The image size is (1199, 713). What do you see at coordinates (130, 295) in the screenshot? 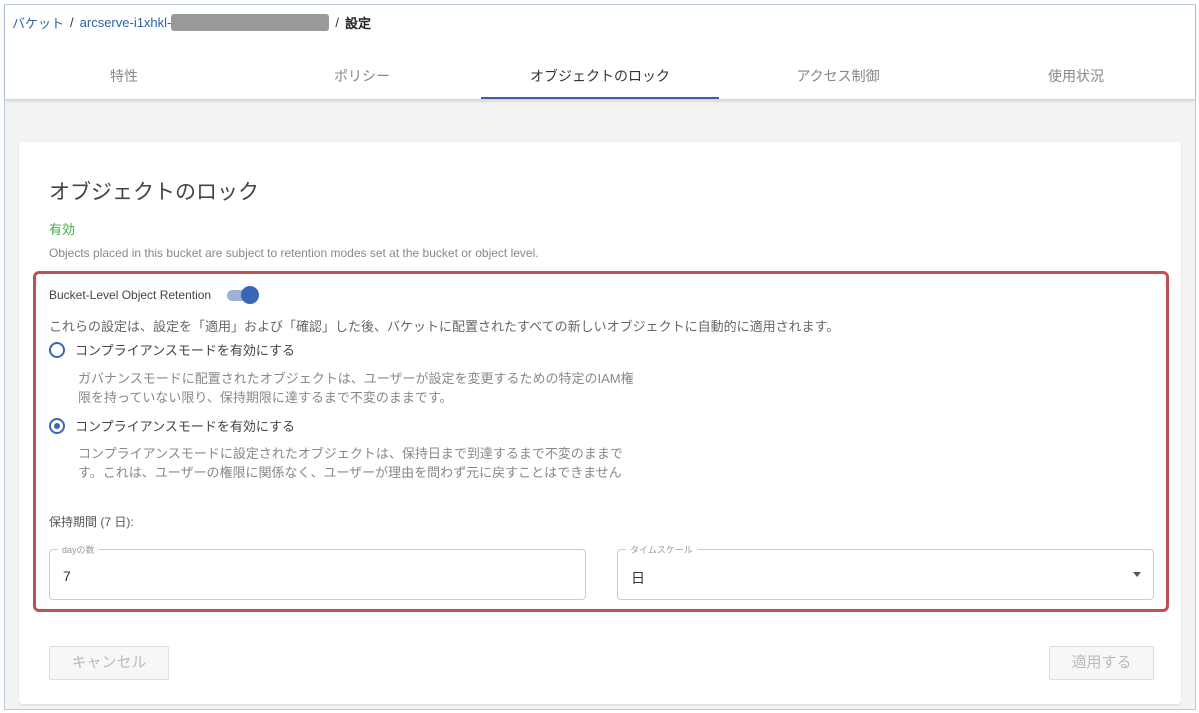
I see `retention-label: Bucket-Level Object Retention` at bounding box center [130, 295].